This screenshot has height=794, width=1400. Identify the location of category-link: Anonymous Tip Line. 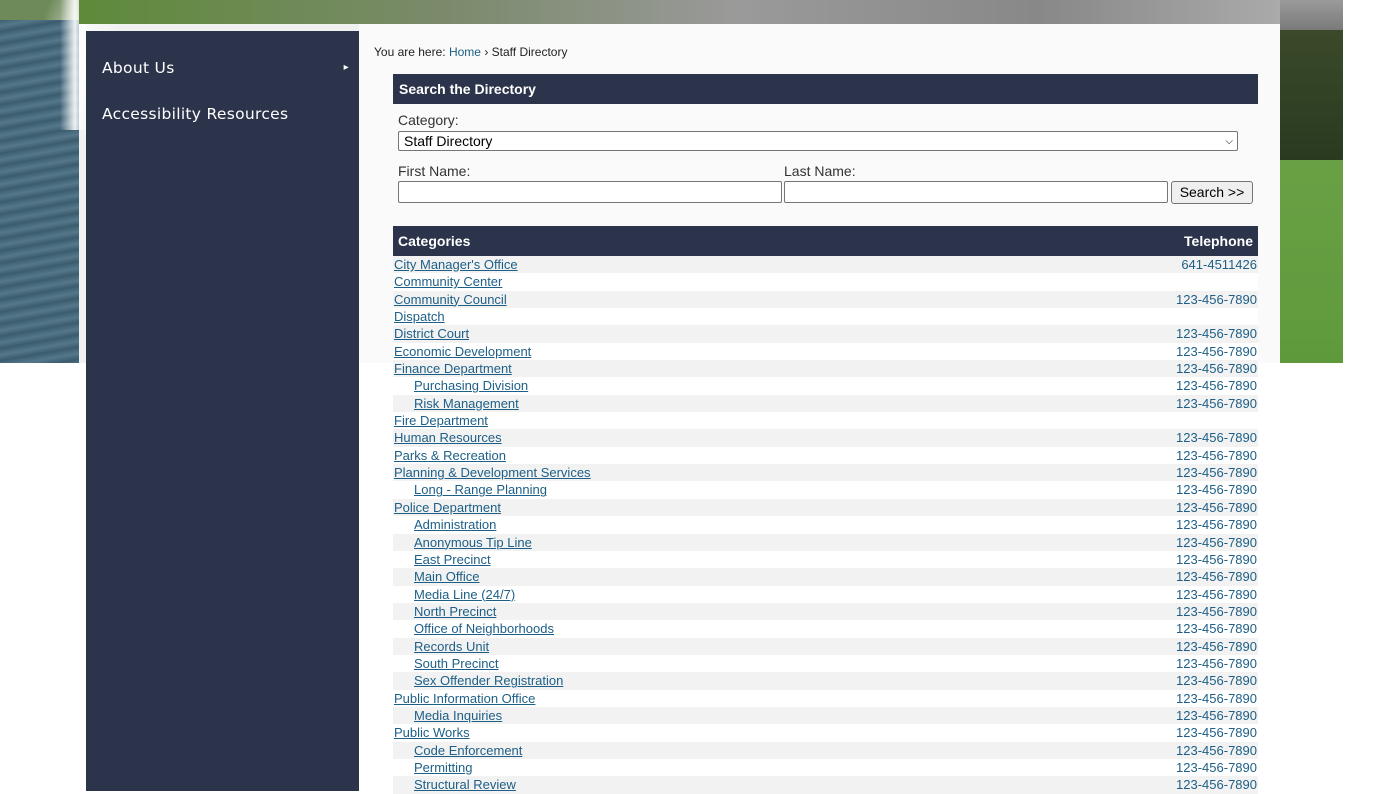
(473, 542).